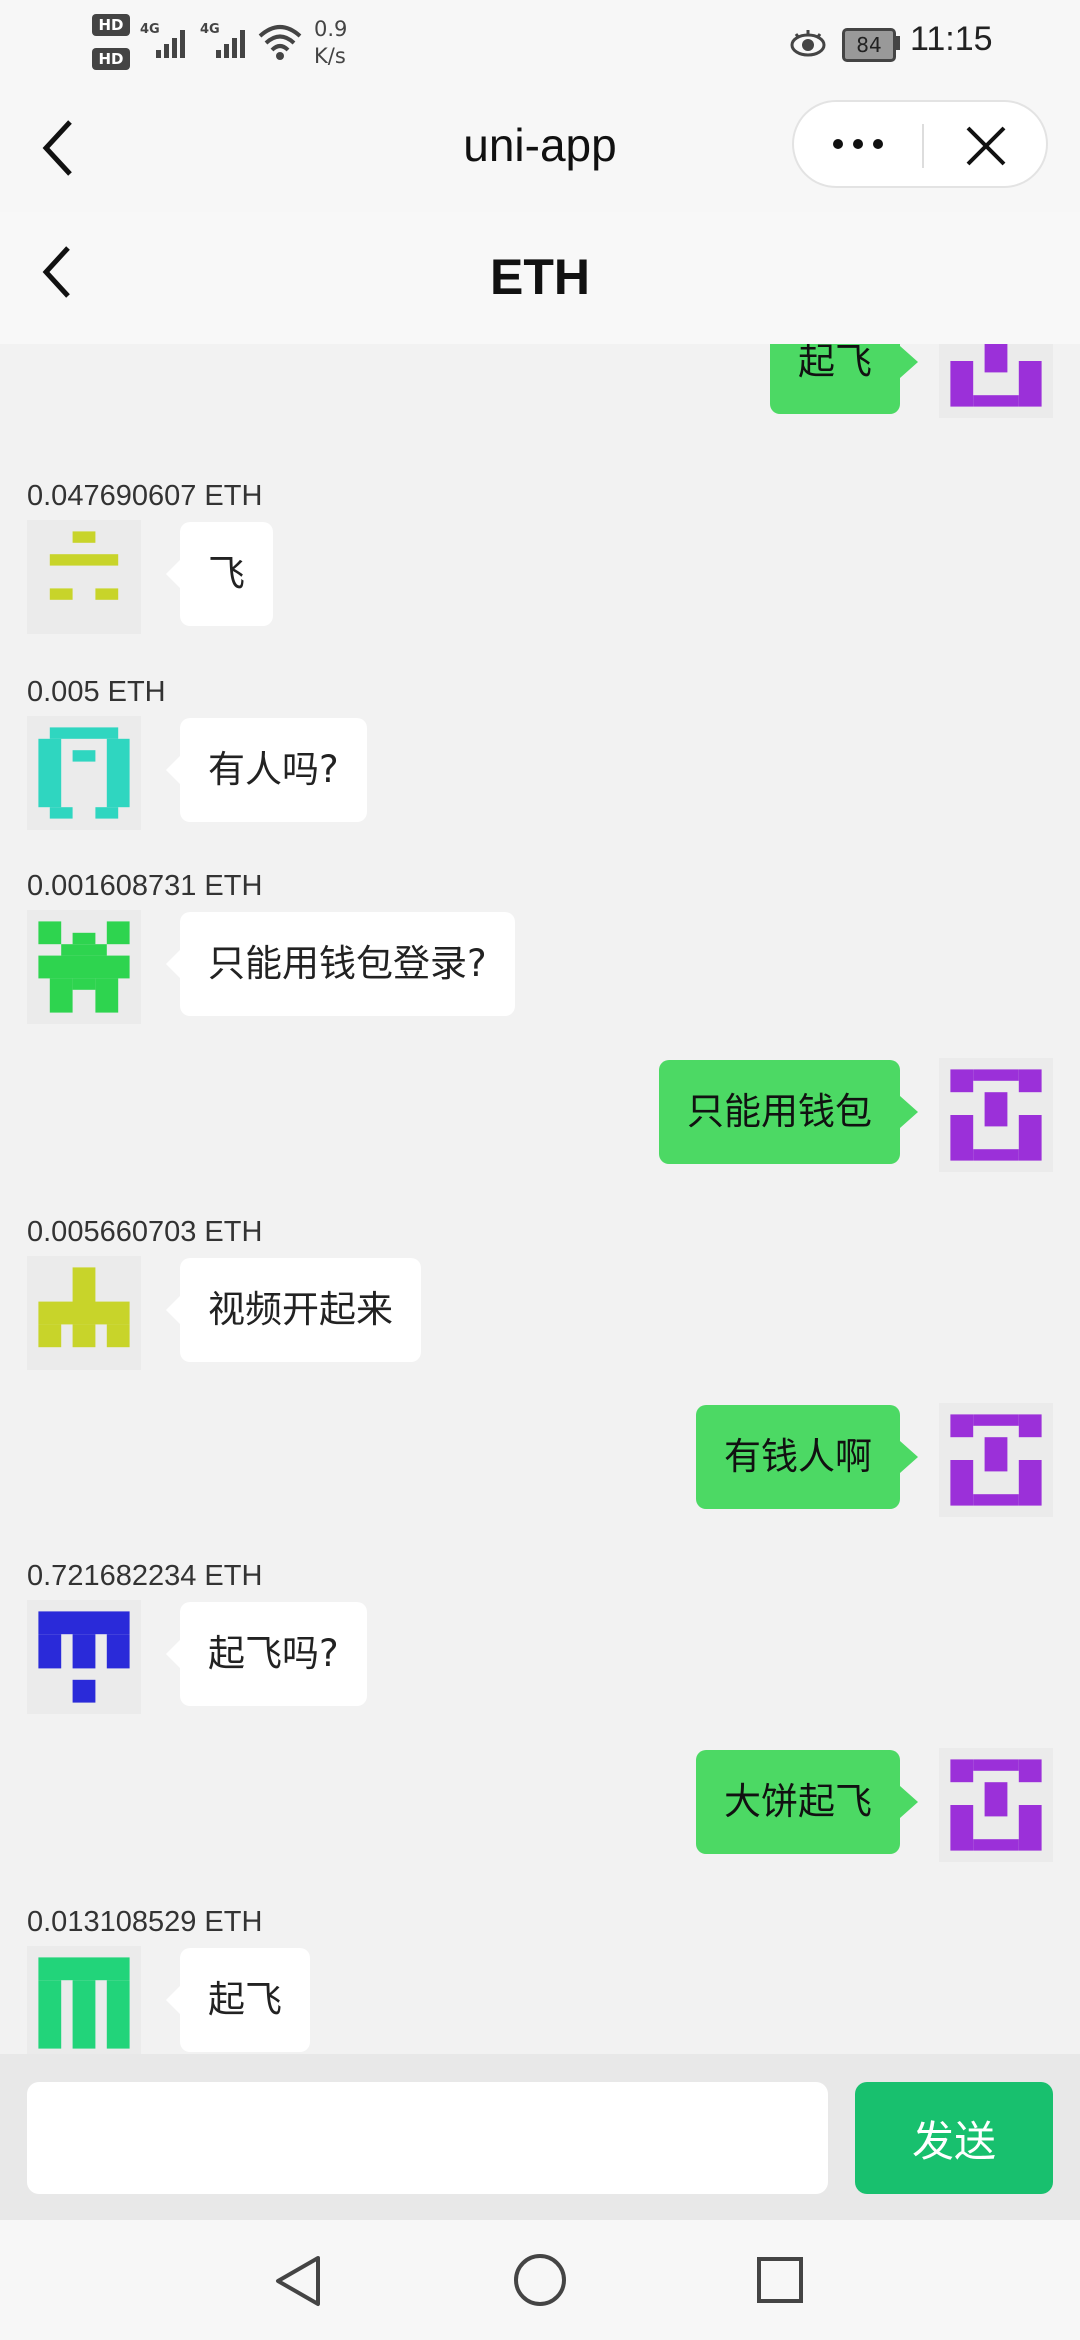 This screenshot has width=1080, height=2340. What do you see at coordinates (111, 59) in the screenshot?
I see `sim2-hd-icon: HD` at bounding box center [111, 59].